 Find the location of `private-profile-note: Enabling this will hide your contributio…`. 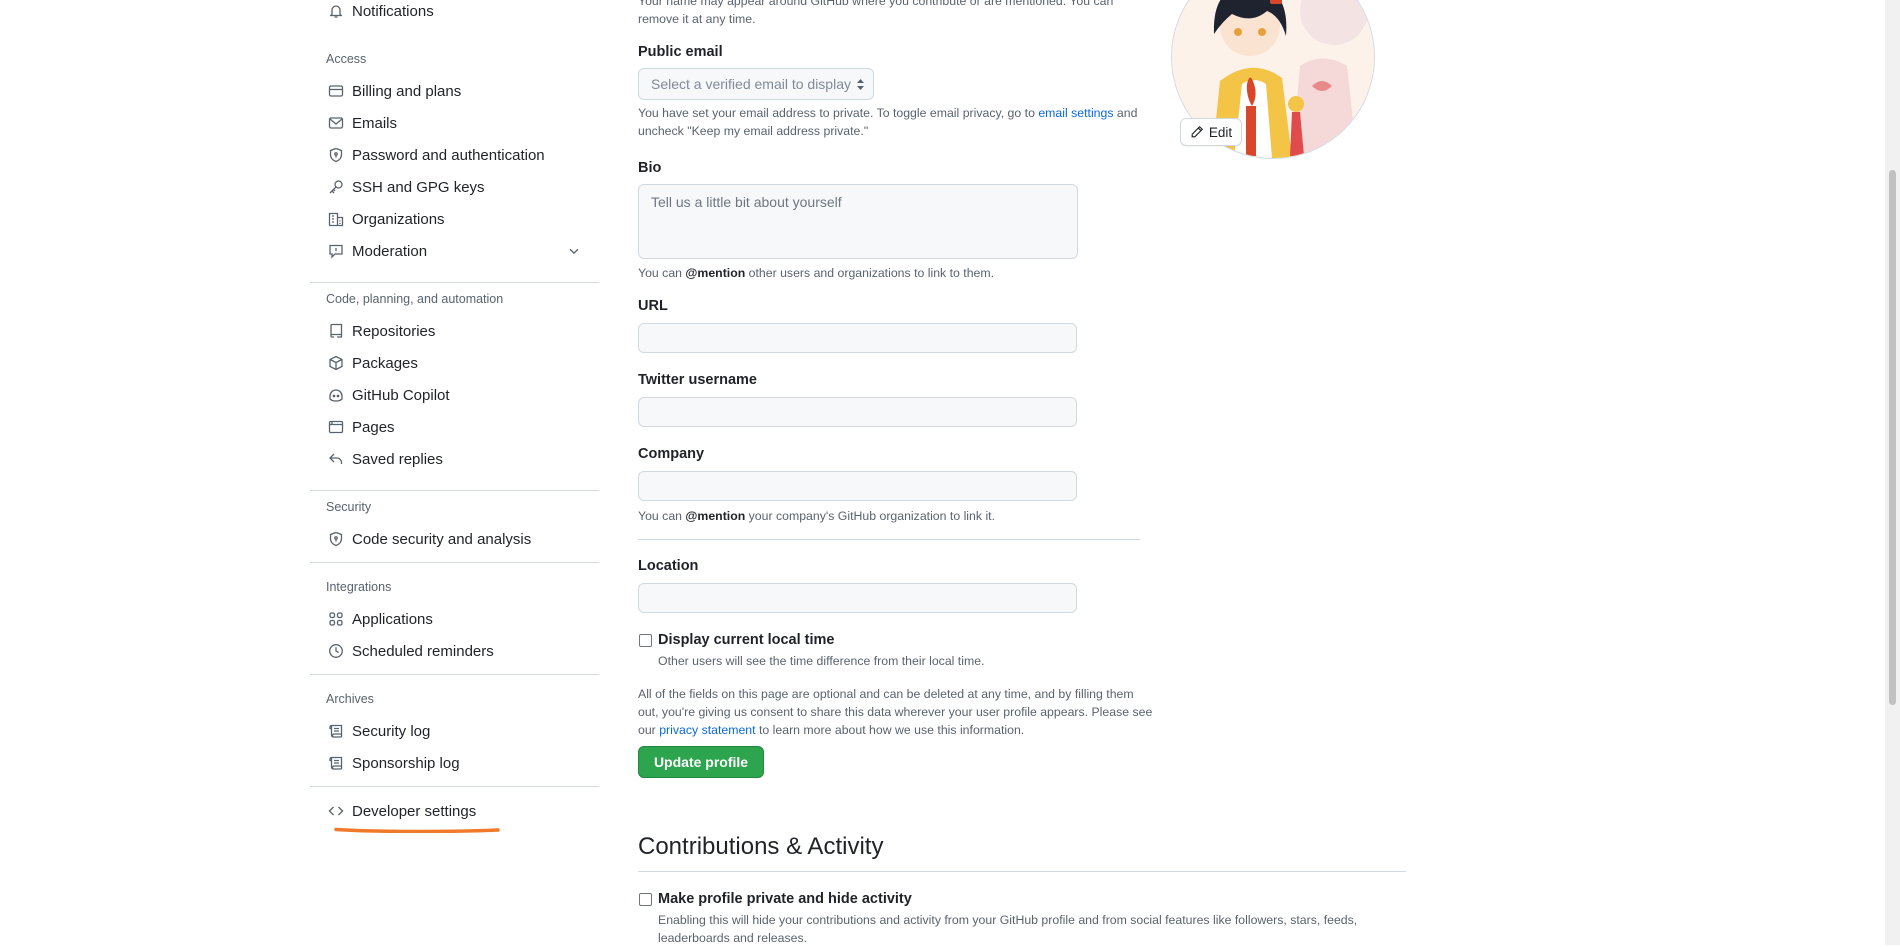

private-profile-note: Enabling this will hide your contributio… is located at coordinates (1038, 929).